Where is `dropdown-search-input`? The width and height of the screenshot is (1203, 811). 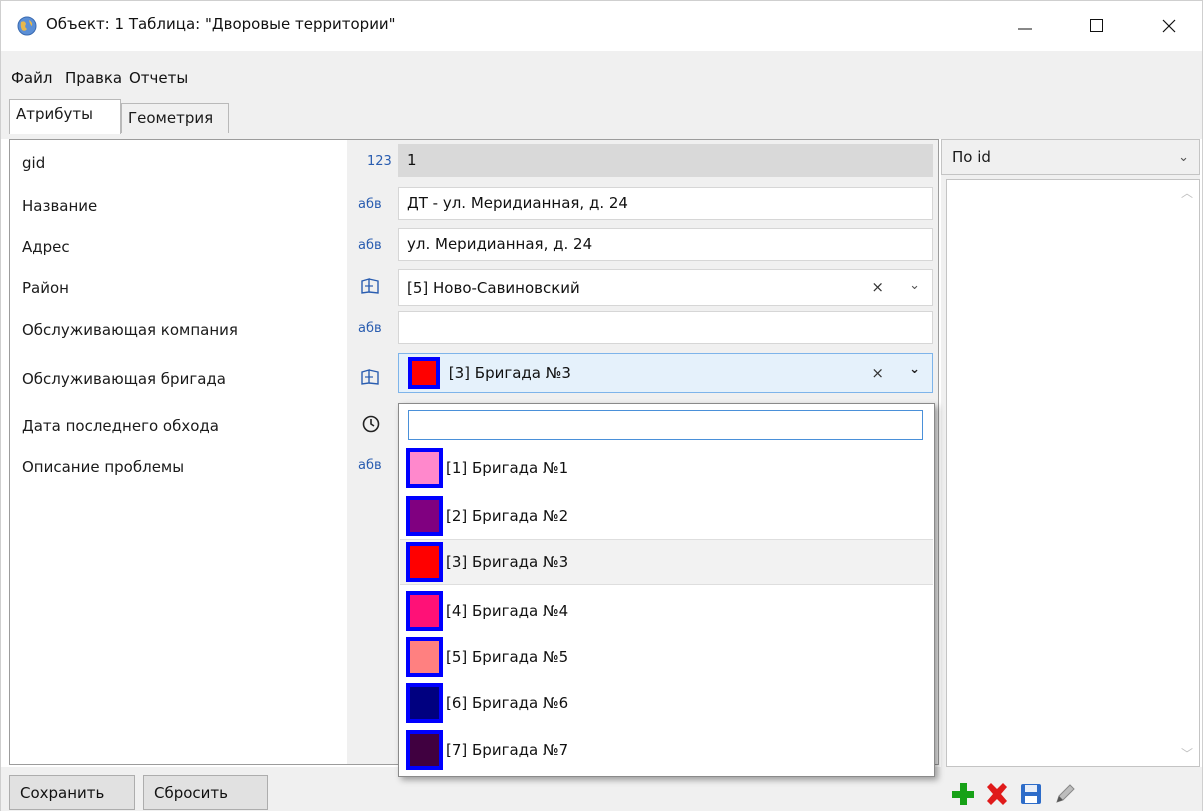 dropdown-search-input is located at coordinates (665, 425).